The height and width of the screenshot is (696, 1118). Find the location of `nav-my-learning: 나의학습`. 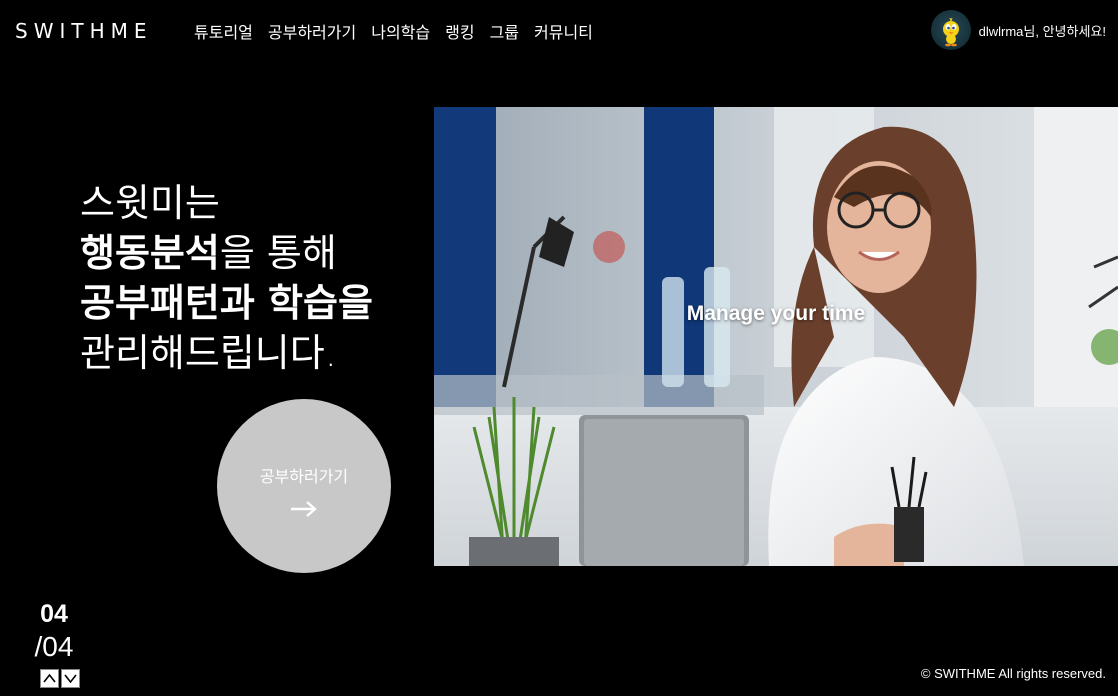

nav-my-learning: 나의학습 is located at coordinates (400, 31).